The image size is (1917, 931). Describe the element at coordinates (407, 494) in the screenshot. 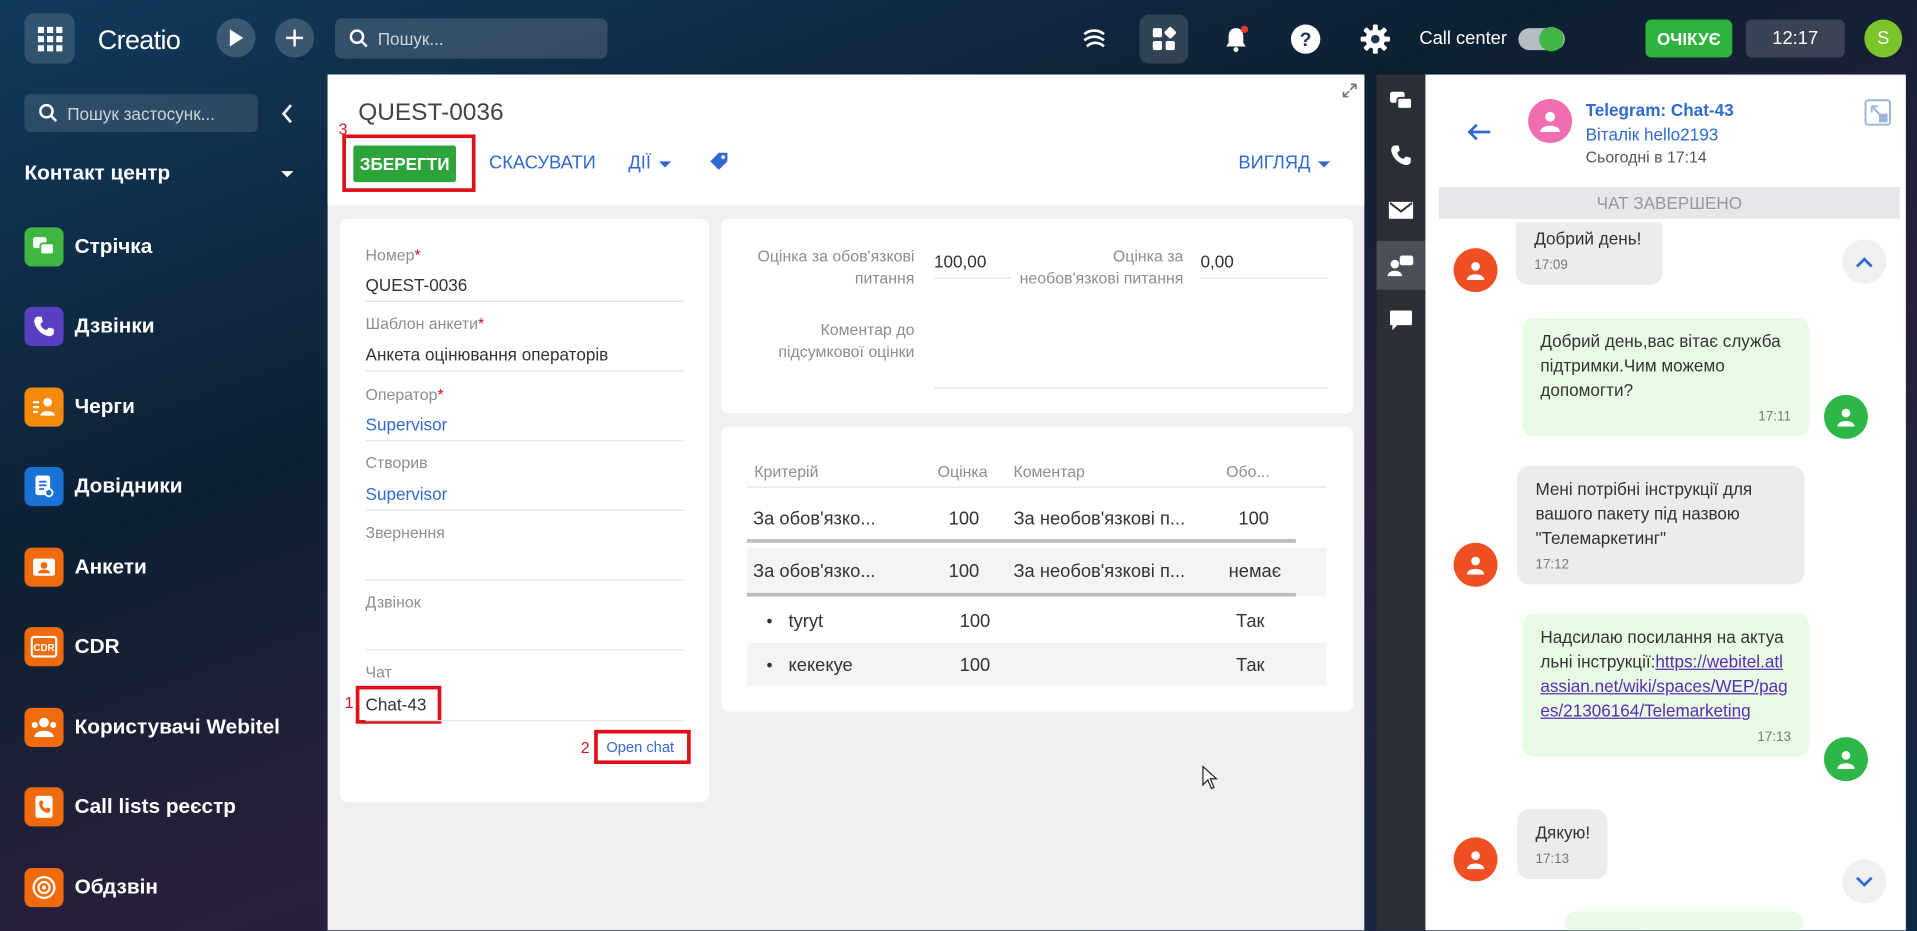

I see `created-by-field: Supervisor` at that location.